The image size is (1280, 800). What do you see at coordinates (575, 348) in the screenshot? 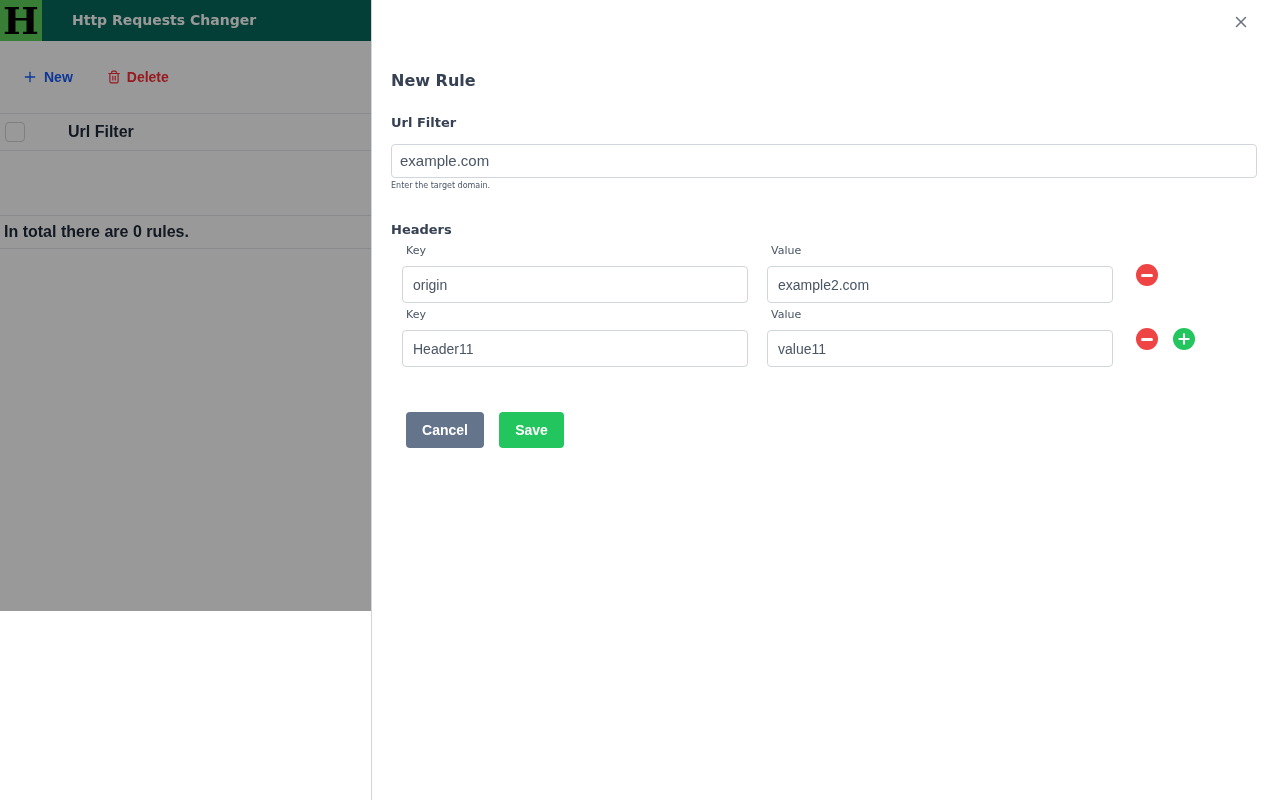
I see `key-field: Header11` at bounding box center [575, 348].